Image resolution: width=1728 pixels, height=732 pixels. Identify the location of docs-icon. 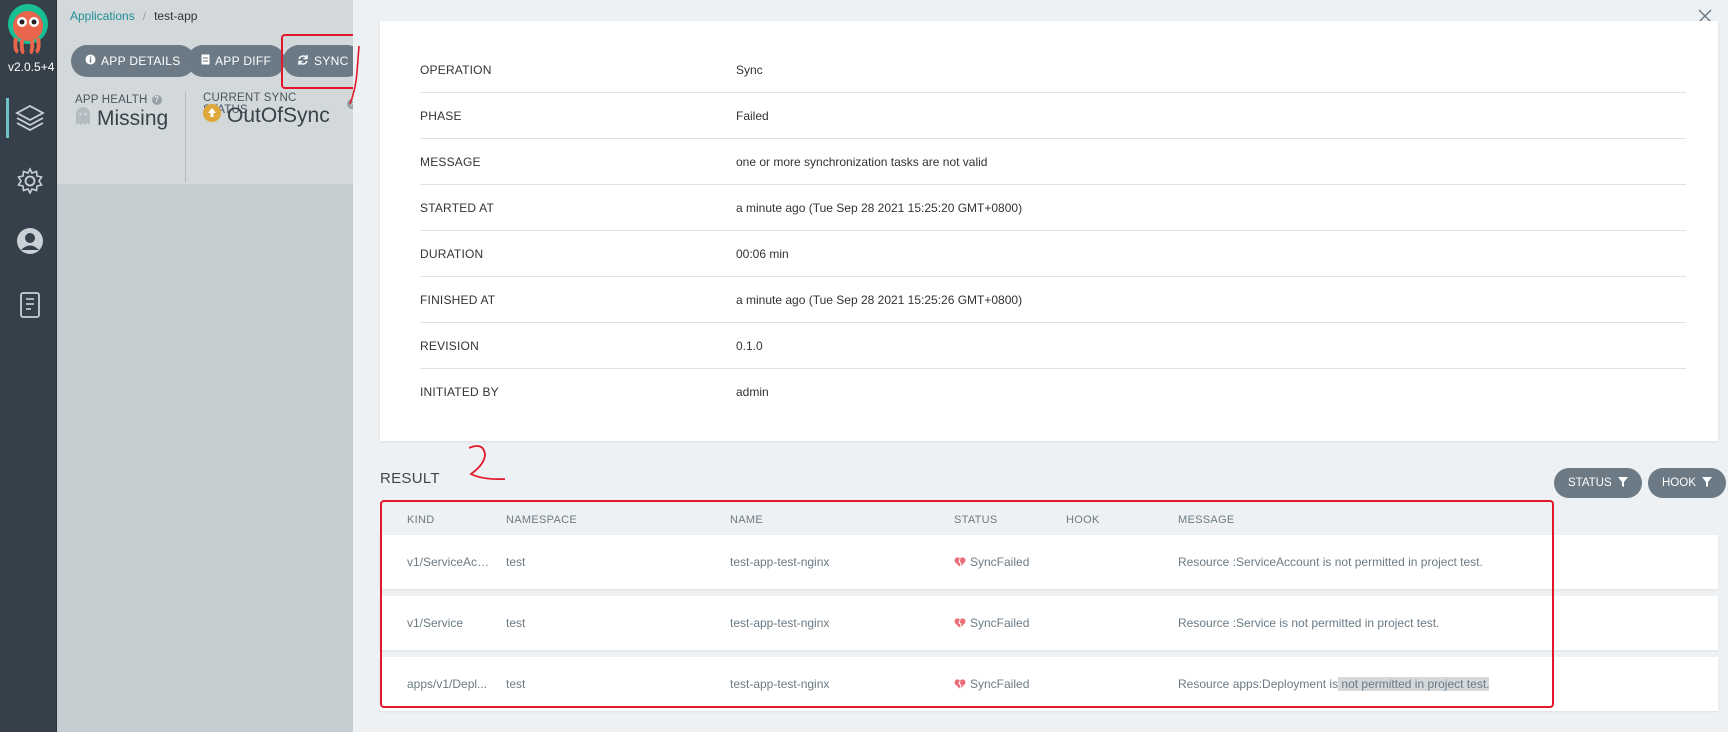
(30, 305).